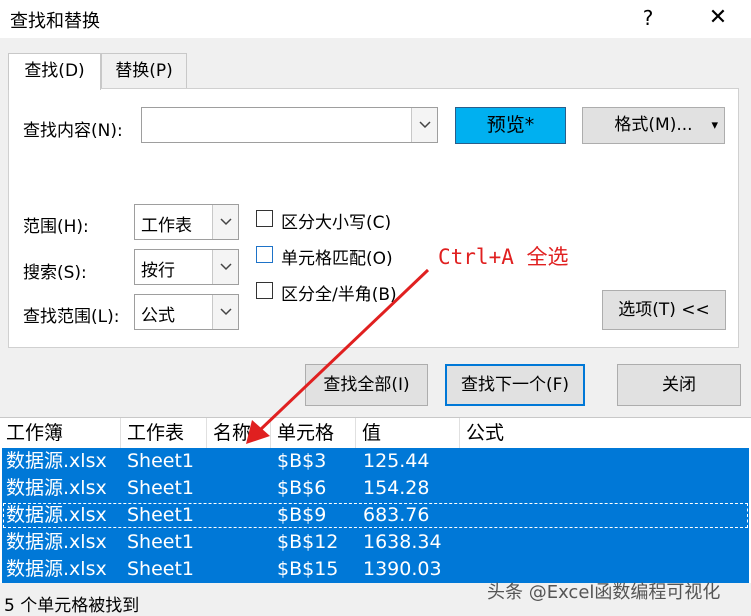  I want to click on match-byte-label: 区分全/半角(B), so click(339, 292).